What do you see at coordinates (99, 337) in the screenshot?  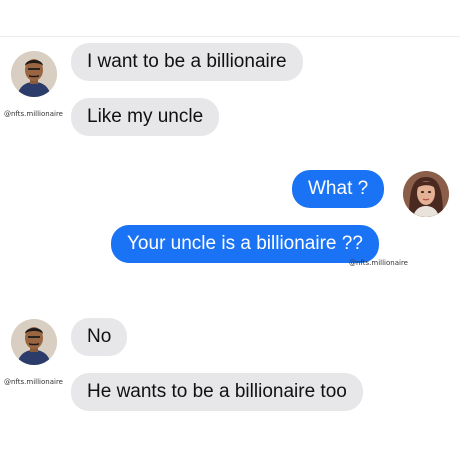 I see `incoming-message-bubble: No` at bounding box center [99, 337].